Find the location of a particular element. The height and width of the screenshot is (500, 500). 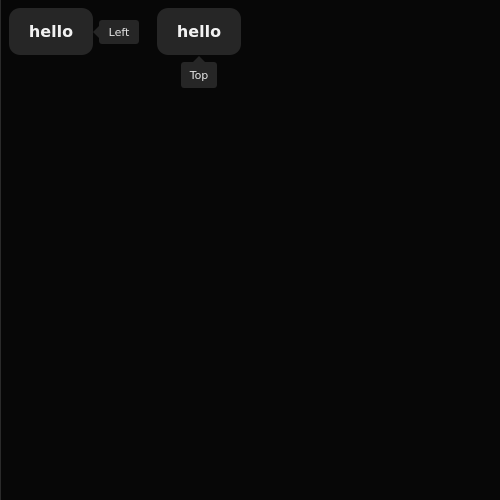

hello-button-left-tooltip: hello is located at coordinates (51, 31).